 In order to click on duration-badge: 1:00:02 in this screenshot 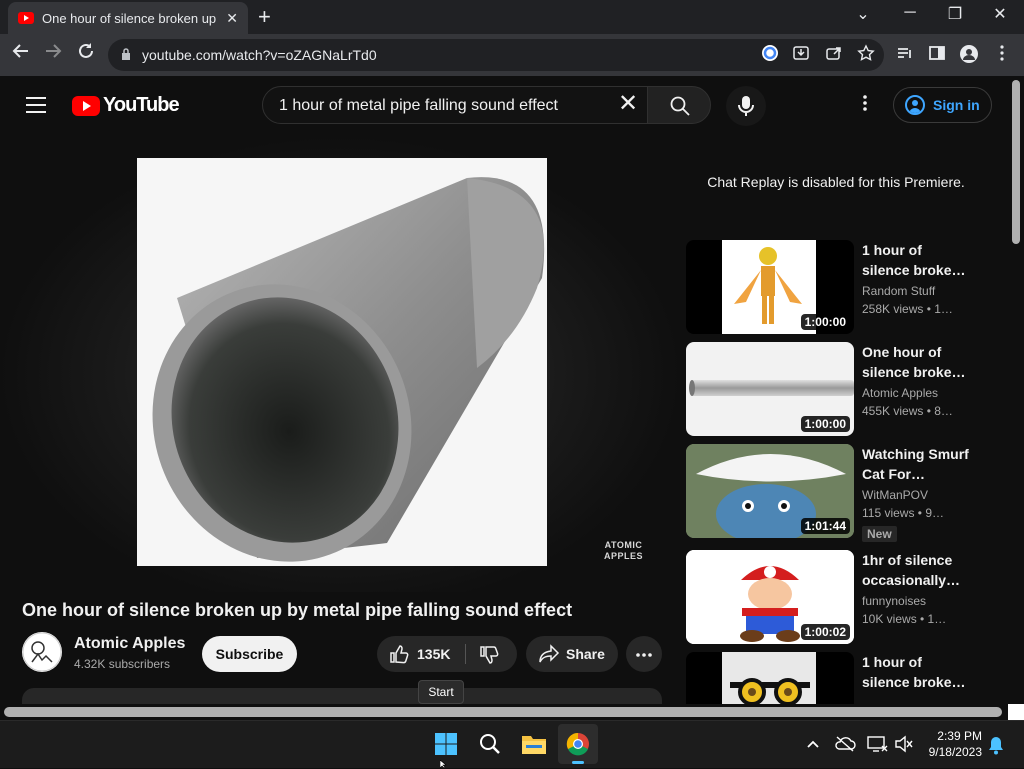, I will do `click(825, 632)`.